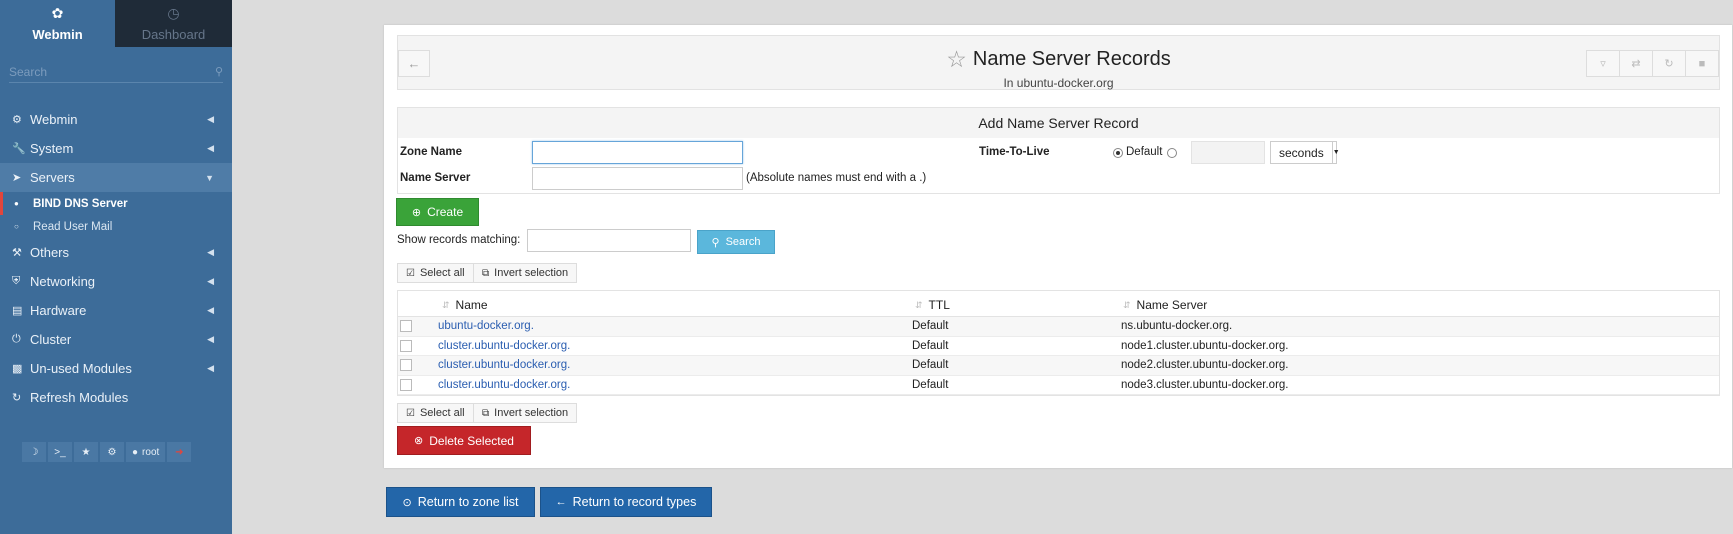 Image resolution: width=1733 pixels, height=534 pixels. What do you see at coordinates (57, 34) in the screenshot?
I see `tab-webmin-label: Webmin` at bounding box center [57, 34].